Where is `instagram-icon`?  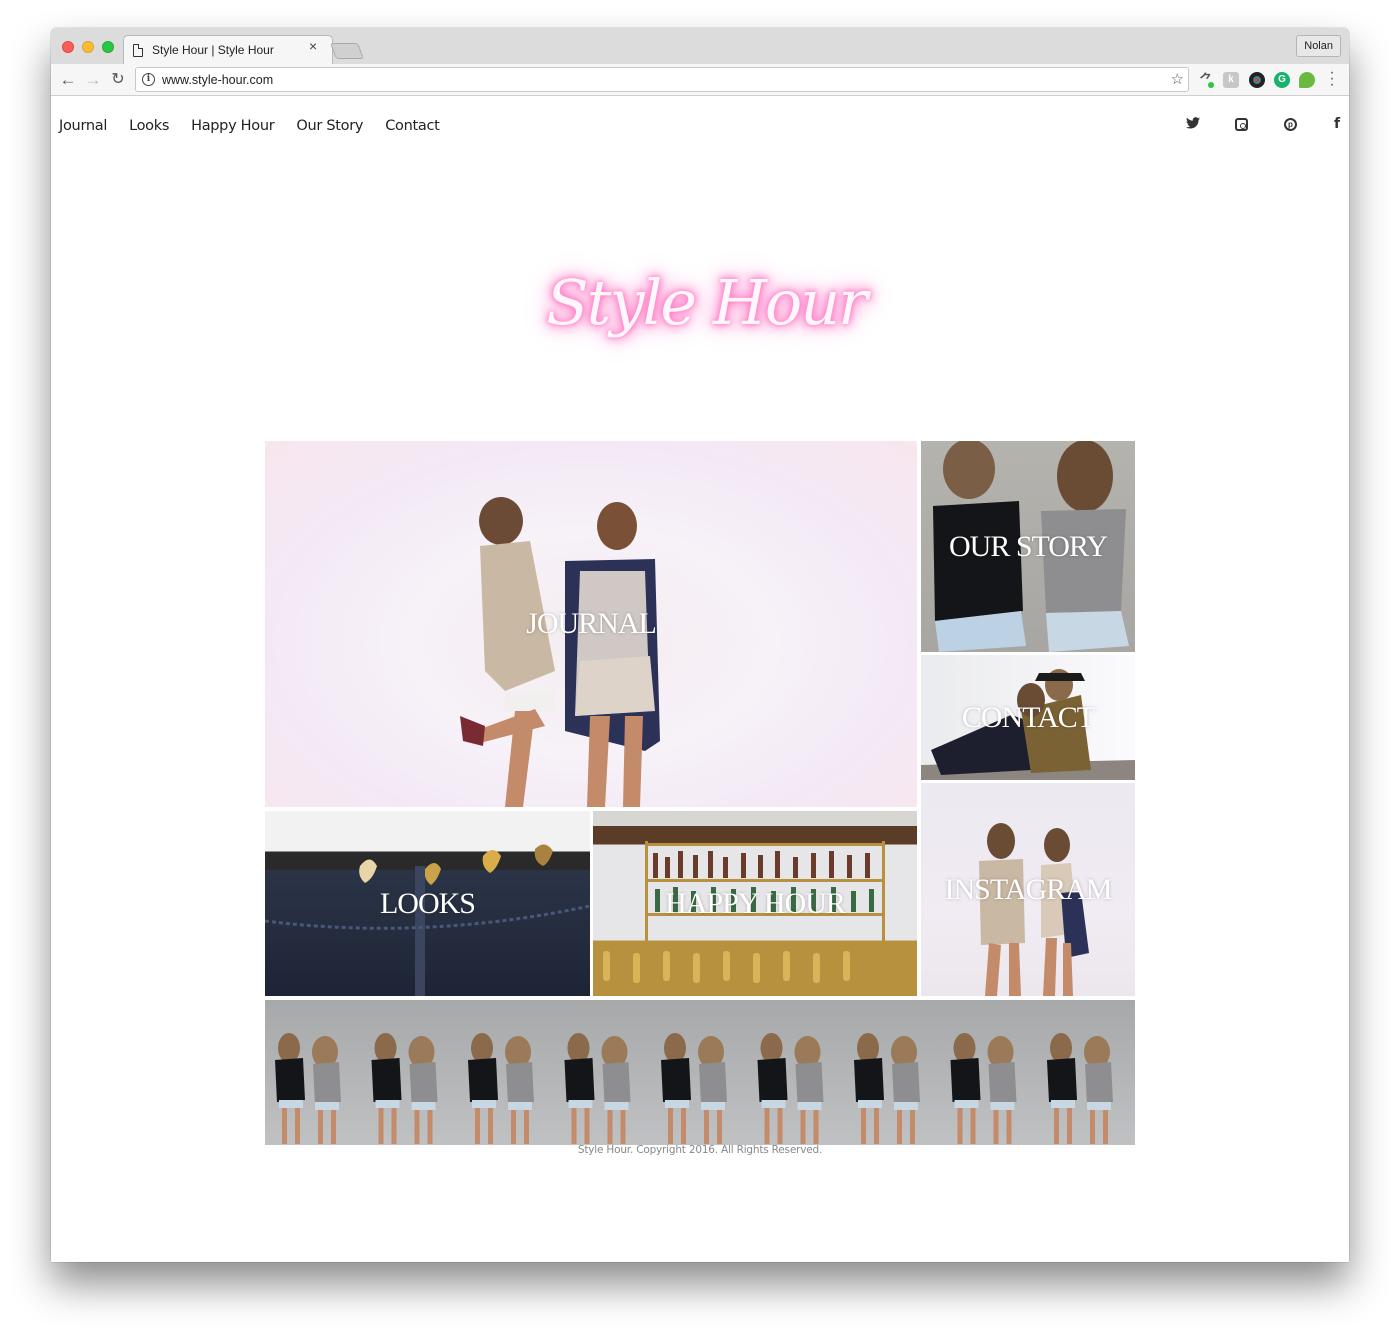 instagram-icon is located at coordinates (1241, 124).